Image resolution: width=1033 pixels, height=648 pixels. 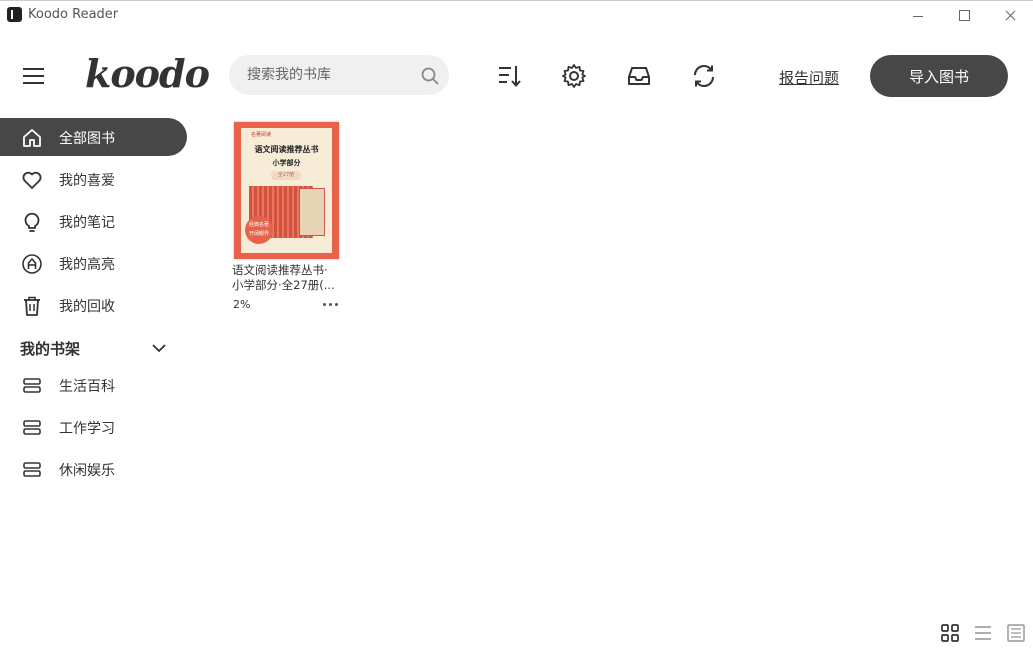 I want to click on list-view-icon, so click(x=983, y=633).